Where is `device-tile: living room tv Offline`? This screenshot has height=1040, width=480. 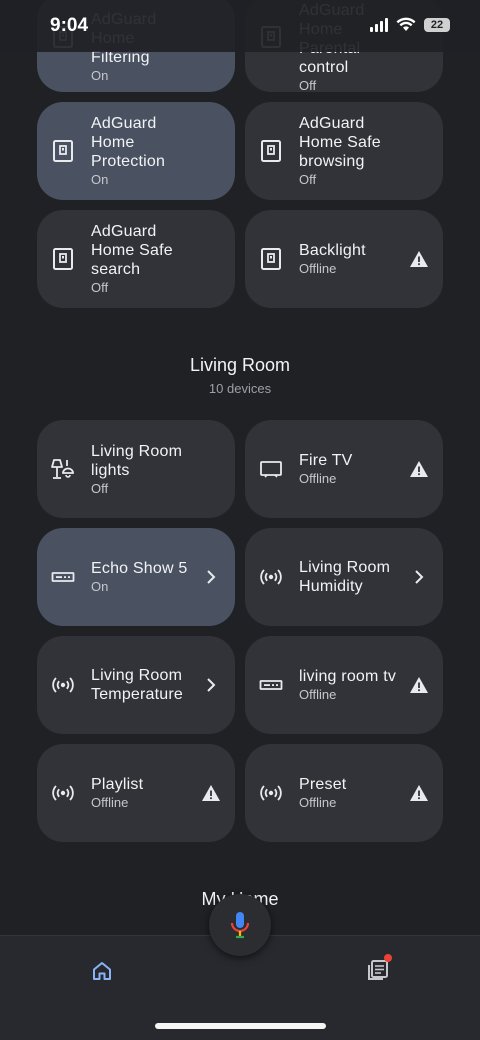
device-tile: living room tv Offline is located at coordinates (344, 685).